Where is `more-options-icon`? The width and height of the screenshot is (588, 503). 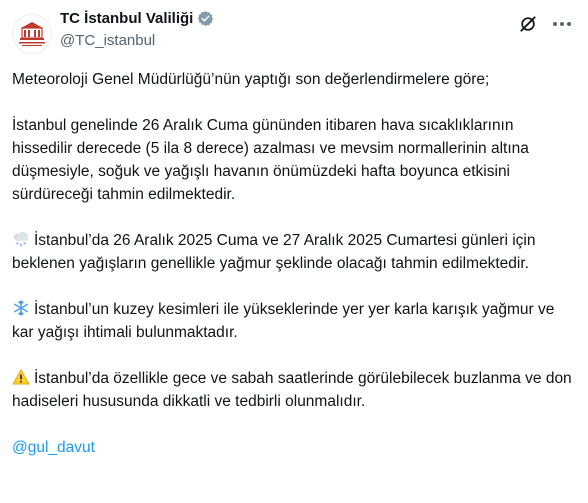
more-options-icon is located at coordinates (562, 24).